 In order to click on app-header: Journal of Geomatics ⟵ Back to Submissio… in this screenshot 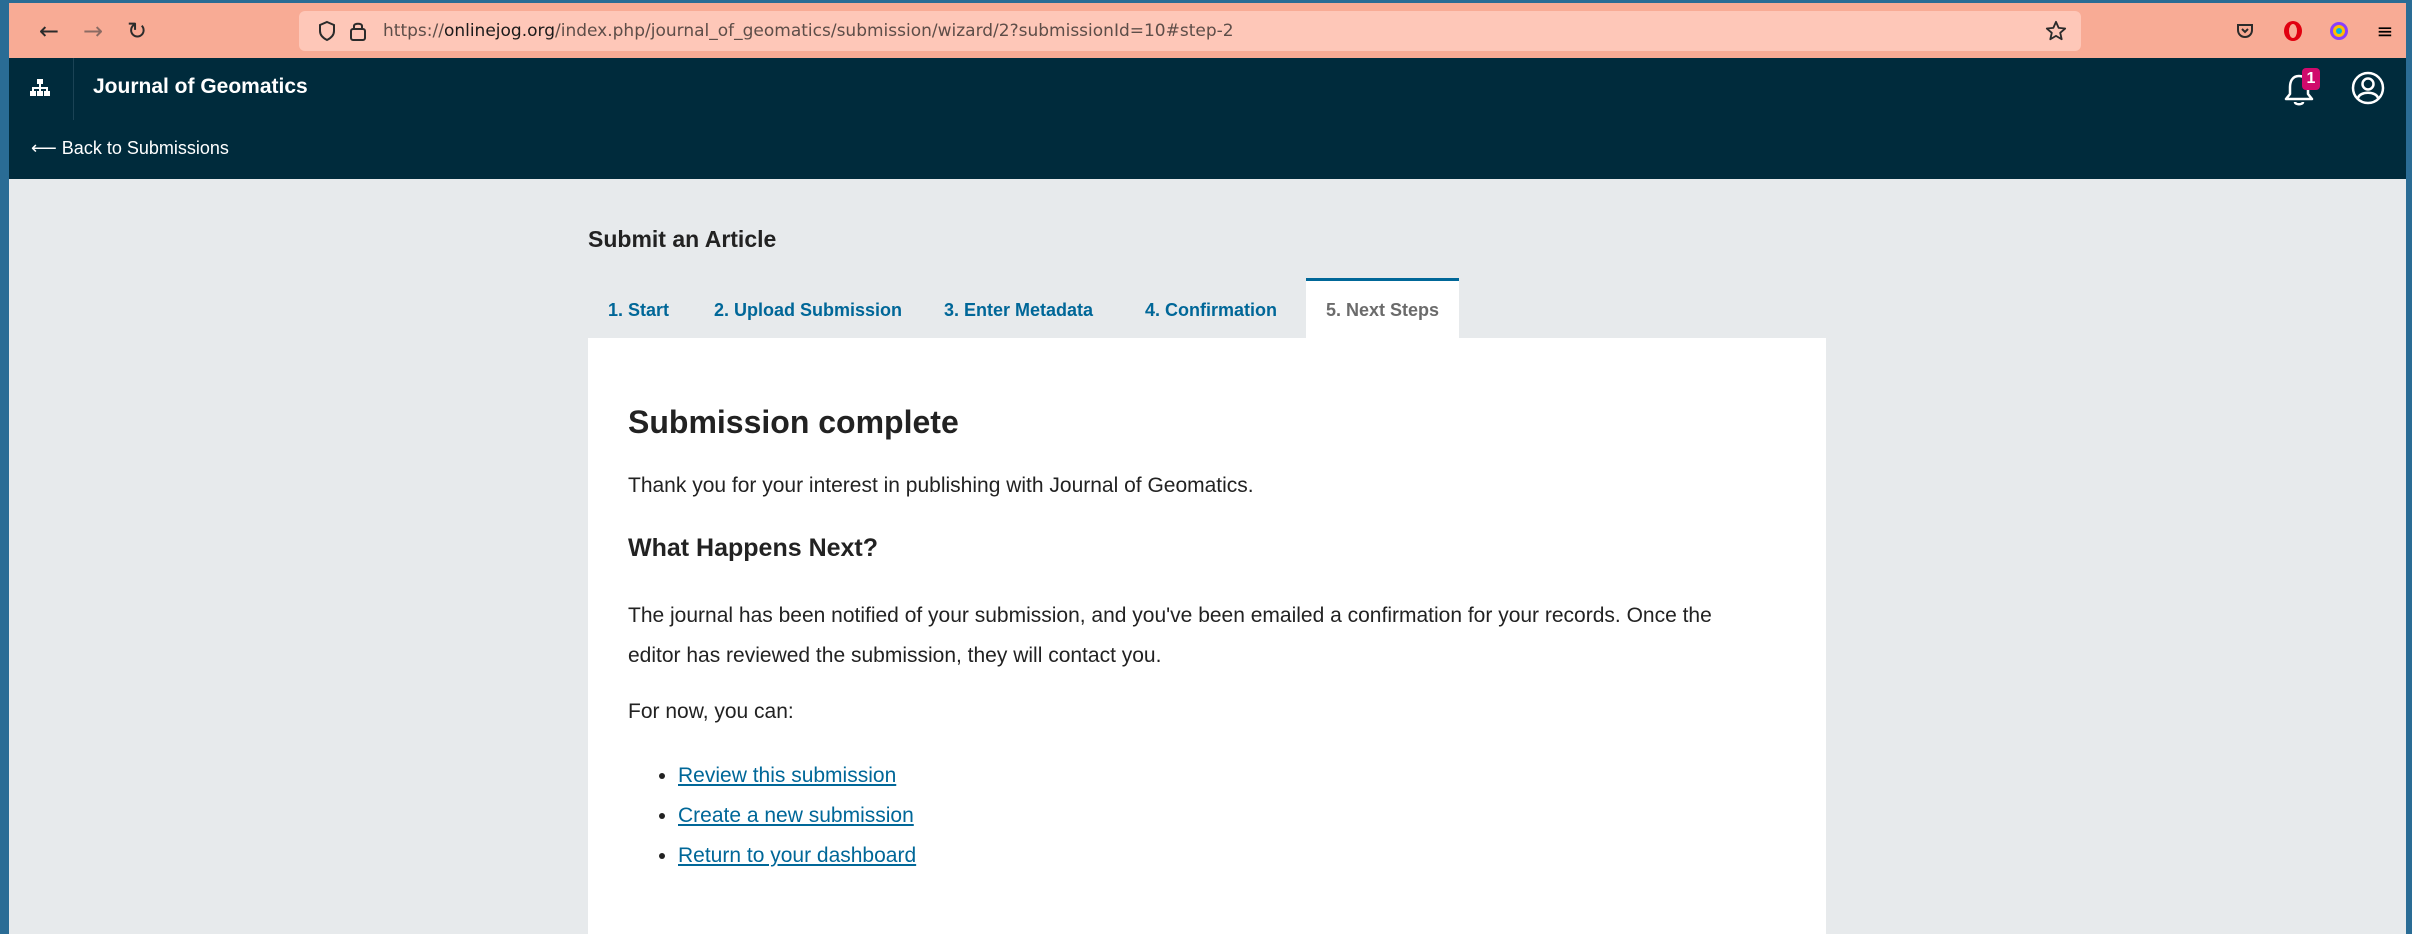, I will do `click(1207, 118)`.